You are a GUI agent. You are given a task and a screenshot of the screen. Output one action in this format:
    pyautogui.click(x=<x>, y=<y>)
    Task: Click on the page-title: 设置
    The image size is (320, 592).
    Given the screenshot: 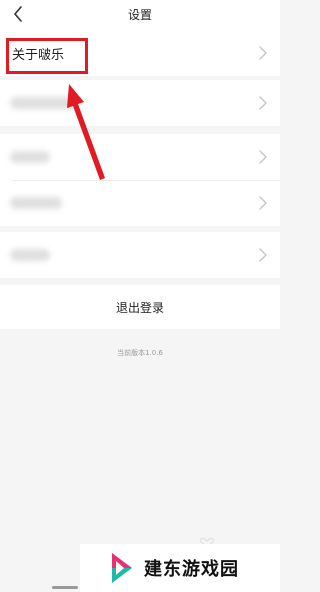 What is the action you would take?
    pyautogui.click(x=139, y=15)
    